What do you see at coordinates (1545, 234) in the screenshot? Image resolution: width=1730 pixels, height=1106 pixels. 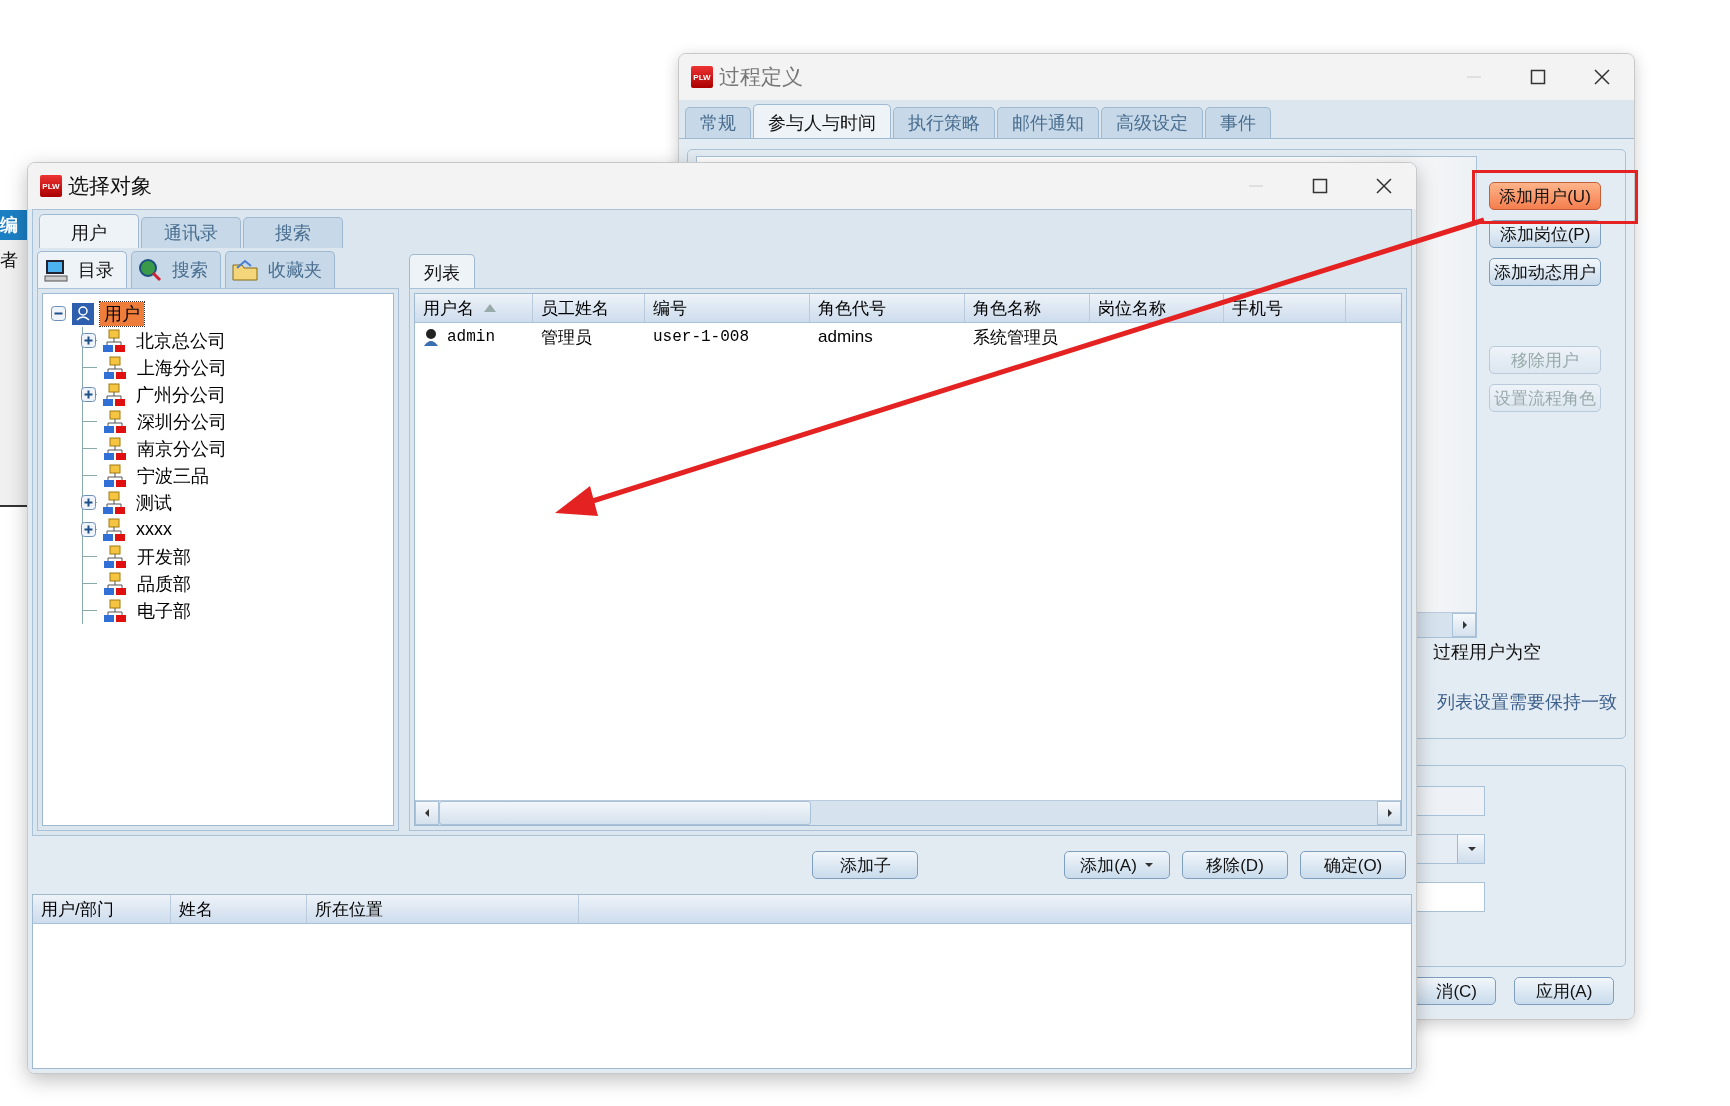 I see `side-button: 添加岗位(P)` at bounding box center [1545, 234].